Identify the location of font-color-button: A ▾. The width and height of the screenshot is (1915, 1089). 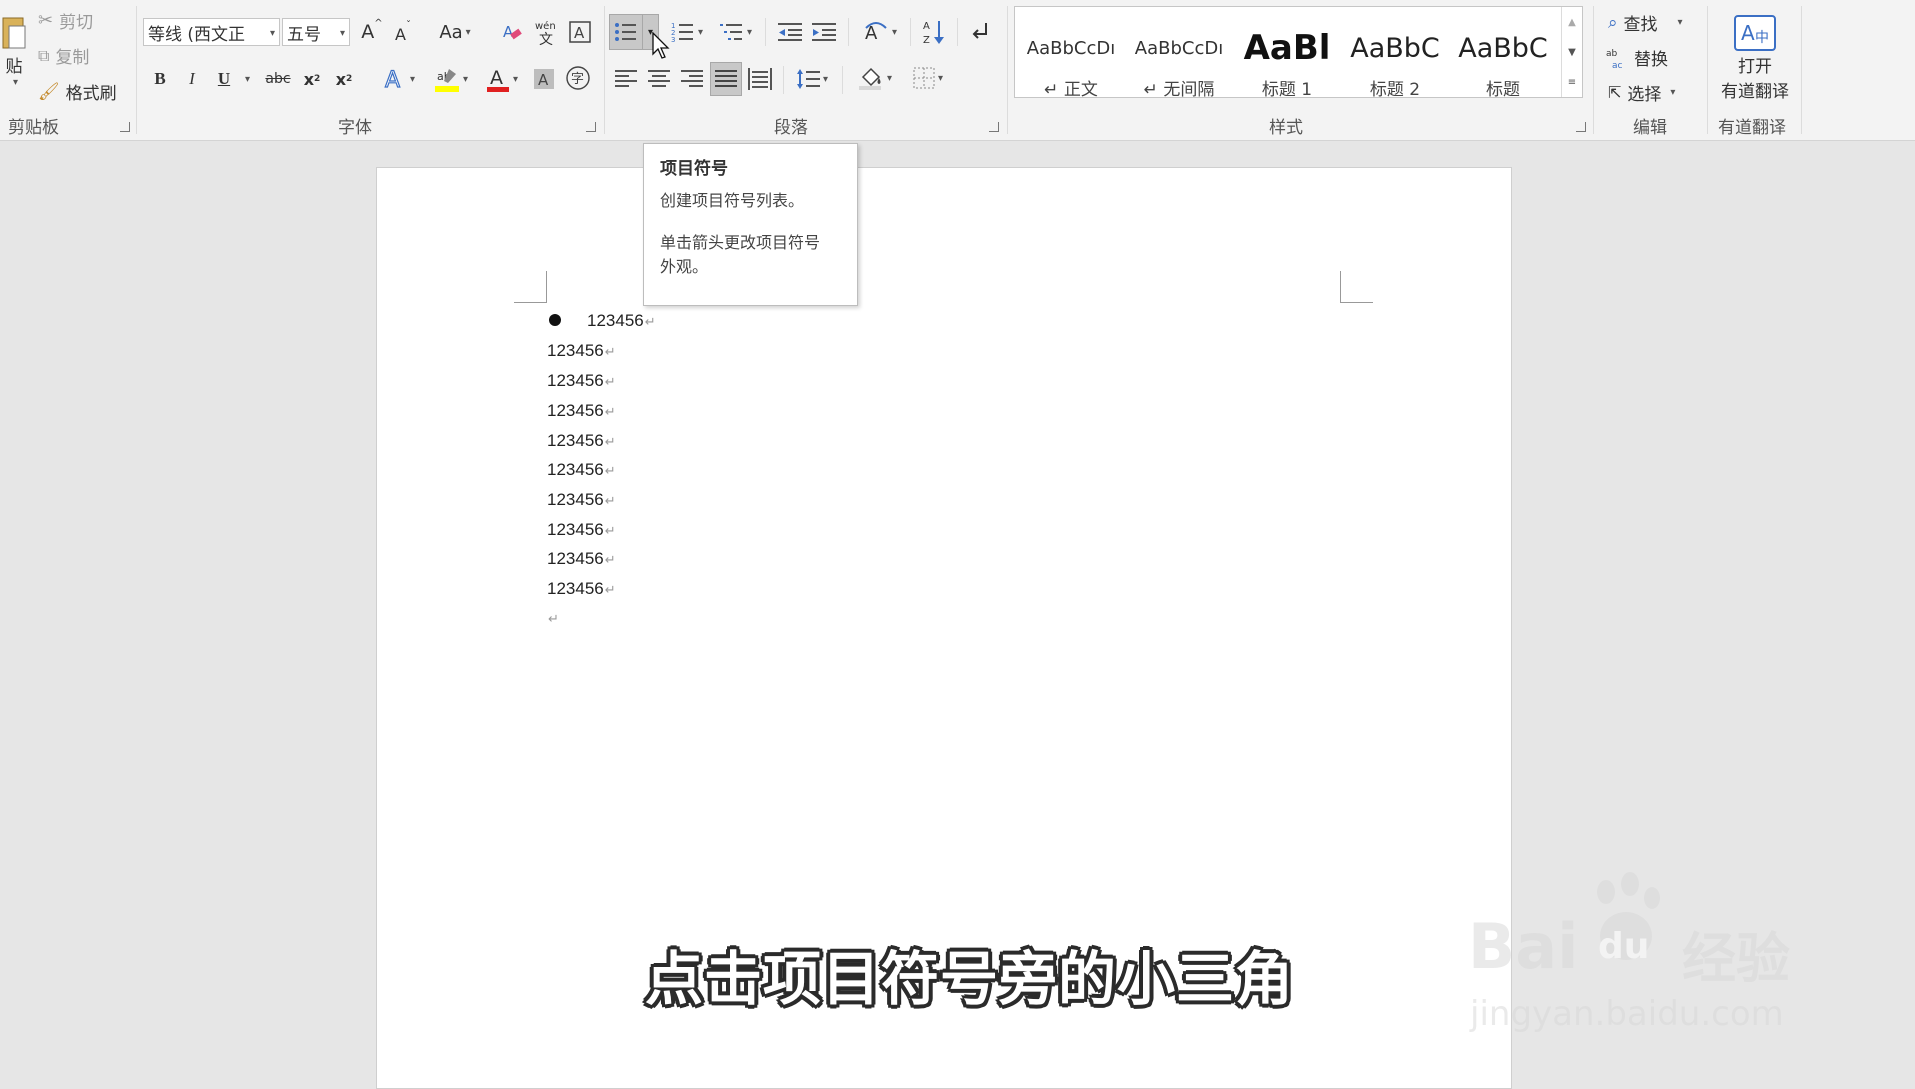
(502, 79).